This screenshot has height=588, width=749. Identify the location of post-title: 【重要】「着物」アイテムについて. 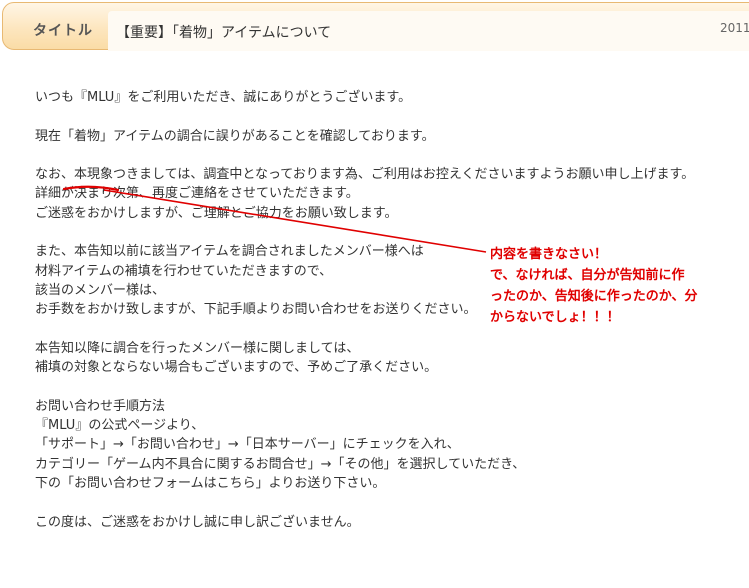
(224, 33).